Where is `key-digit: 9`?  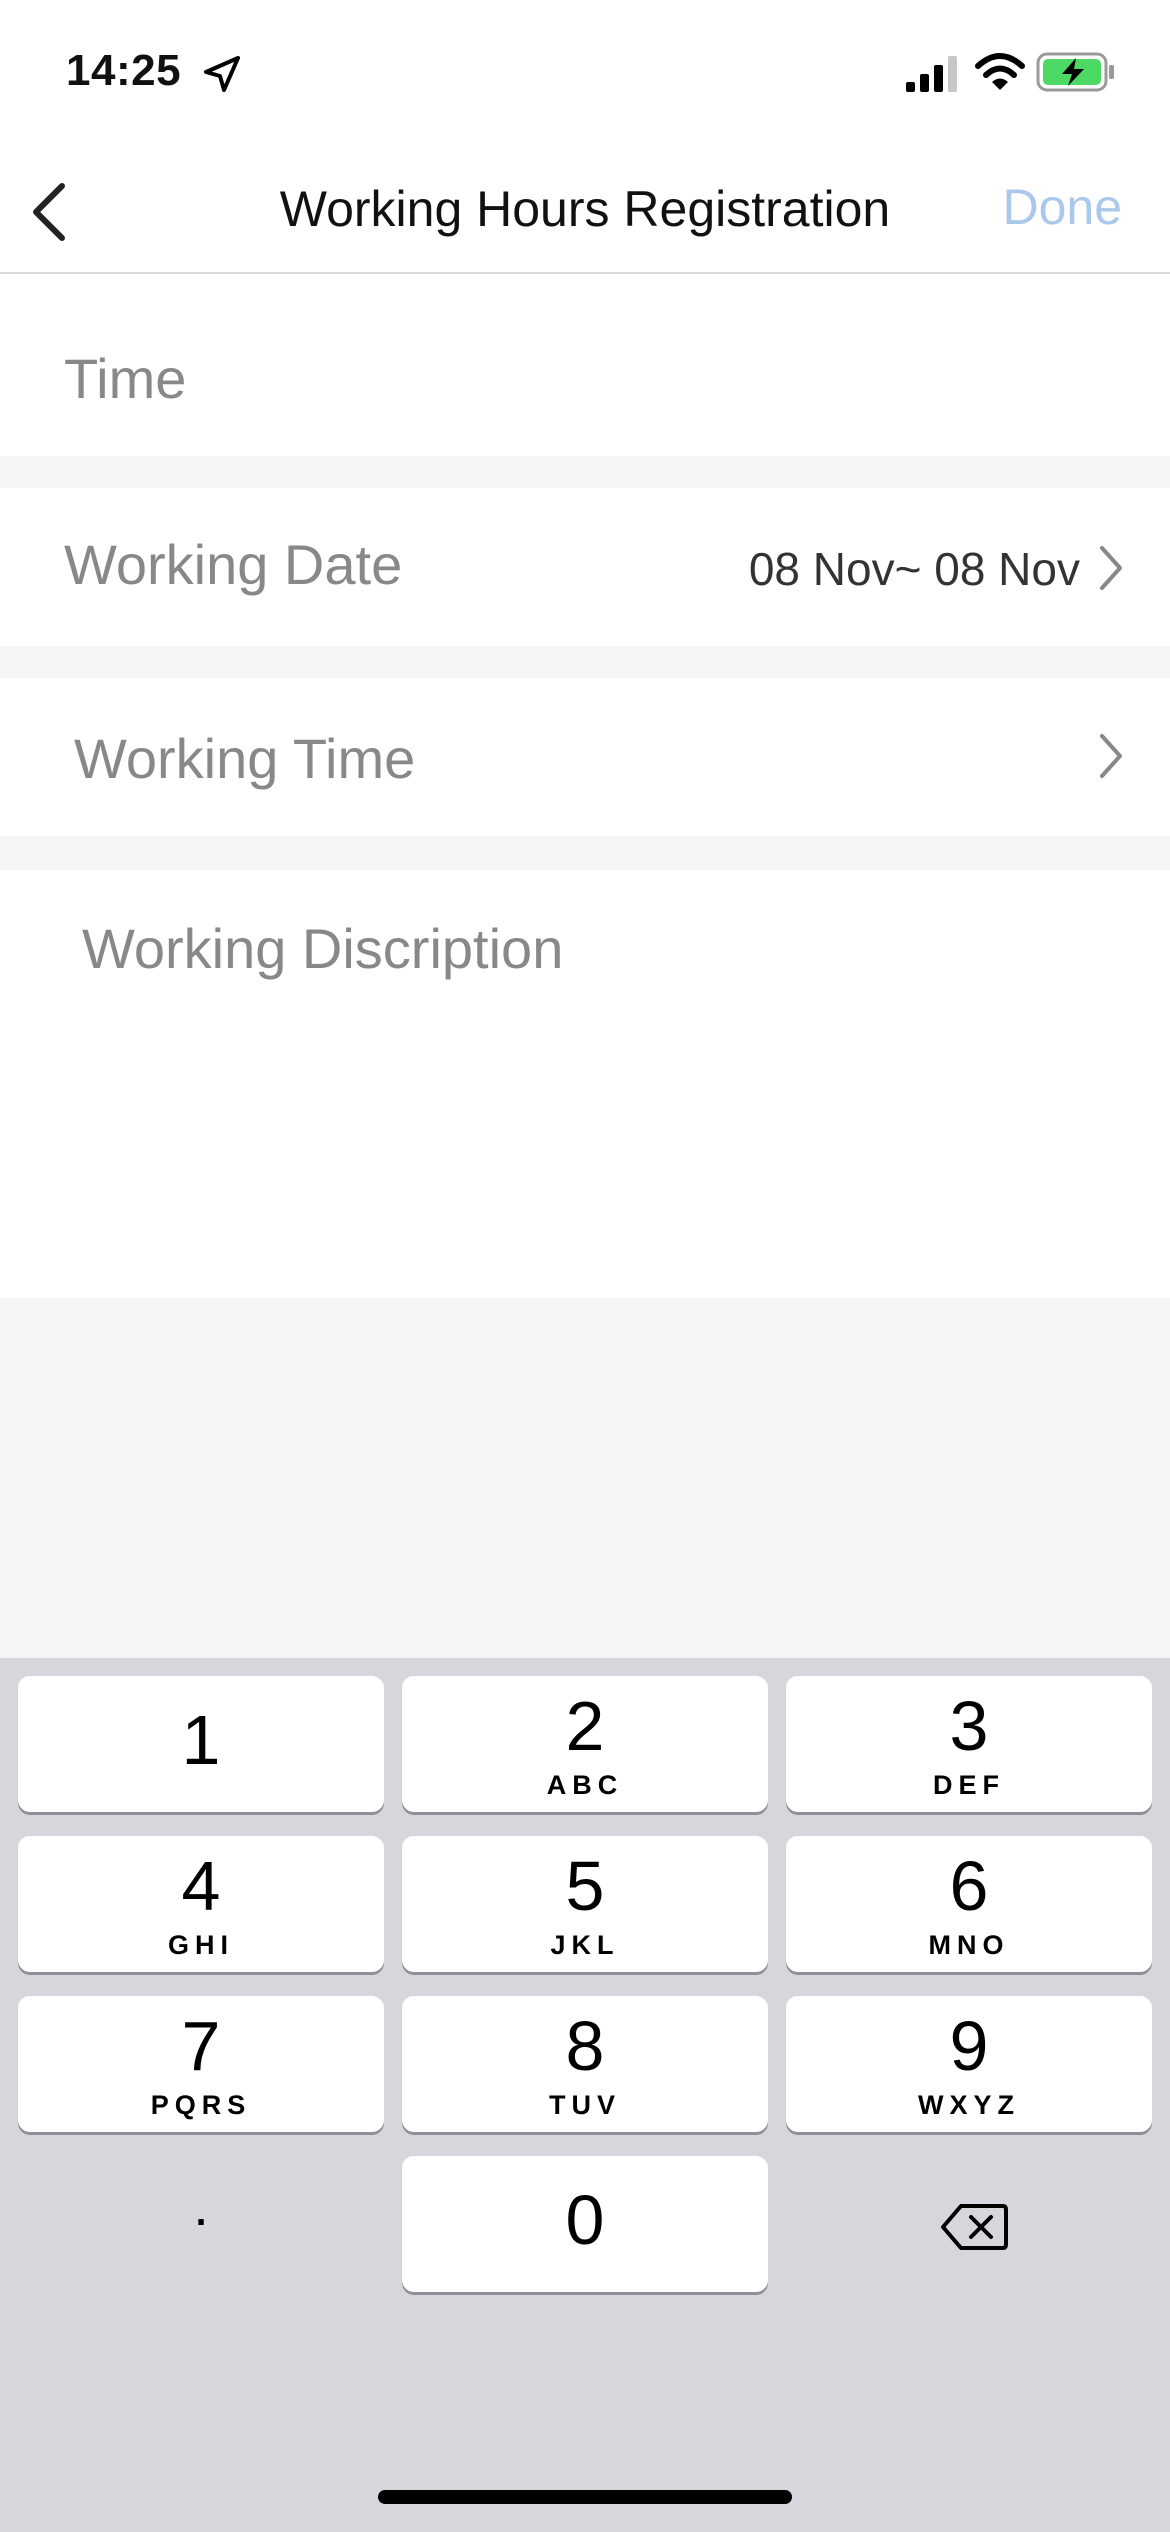 key-digit: 9 is located at coordinates (969, 2046).